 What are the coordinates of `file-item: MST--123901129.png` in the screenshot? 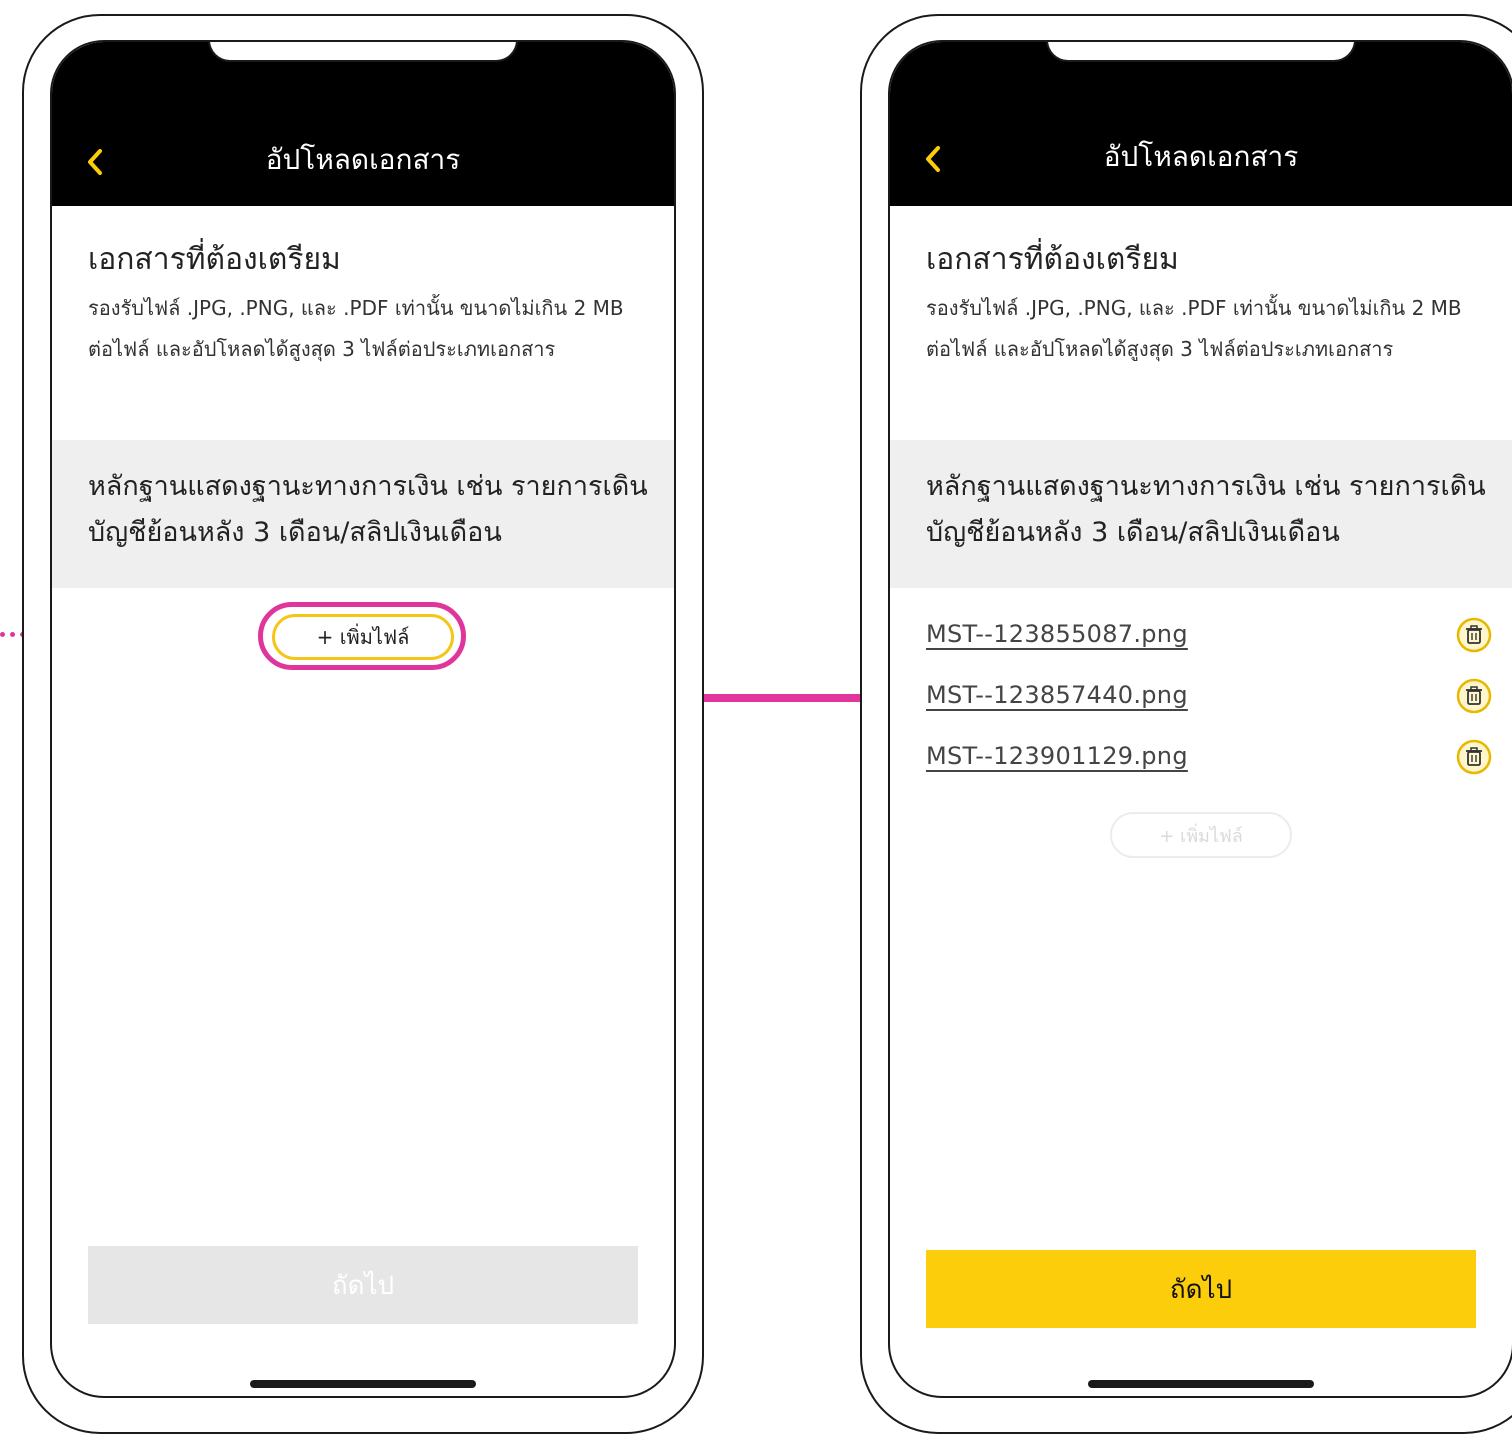 It's located at (1209, 762).